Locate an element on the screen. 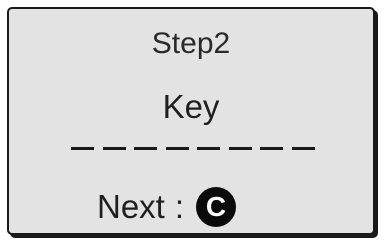  key-entry-field is located at coordinates (193, 150).